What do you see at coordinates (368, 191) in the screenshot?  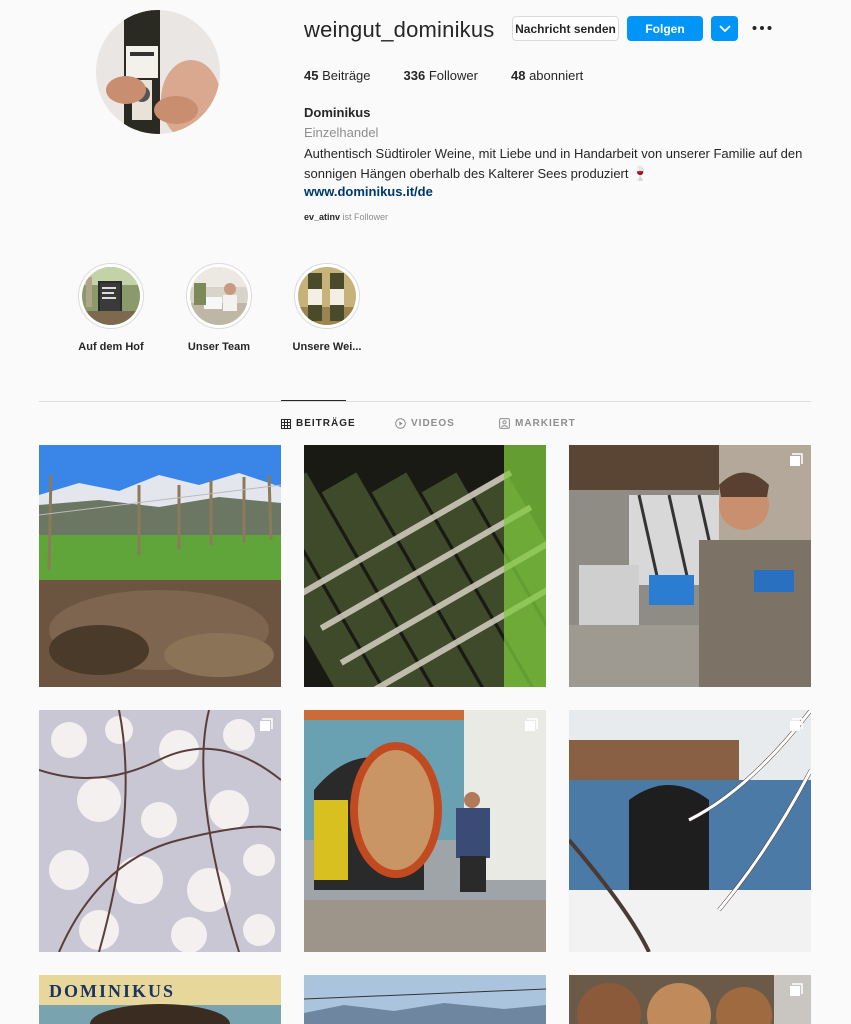 I see `profile-website-link: www.dominikus.it/de` at bounding box center [368, 191].